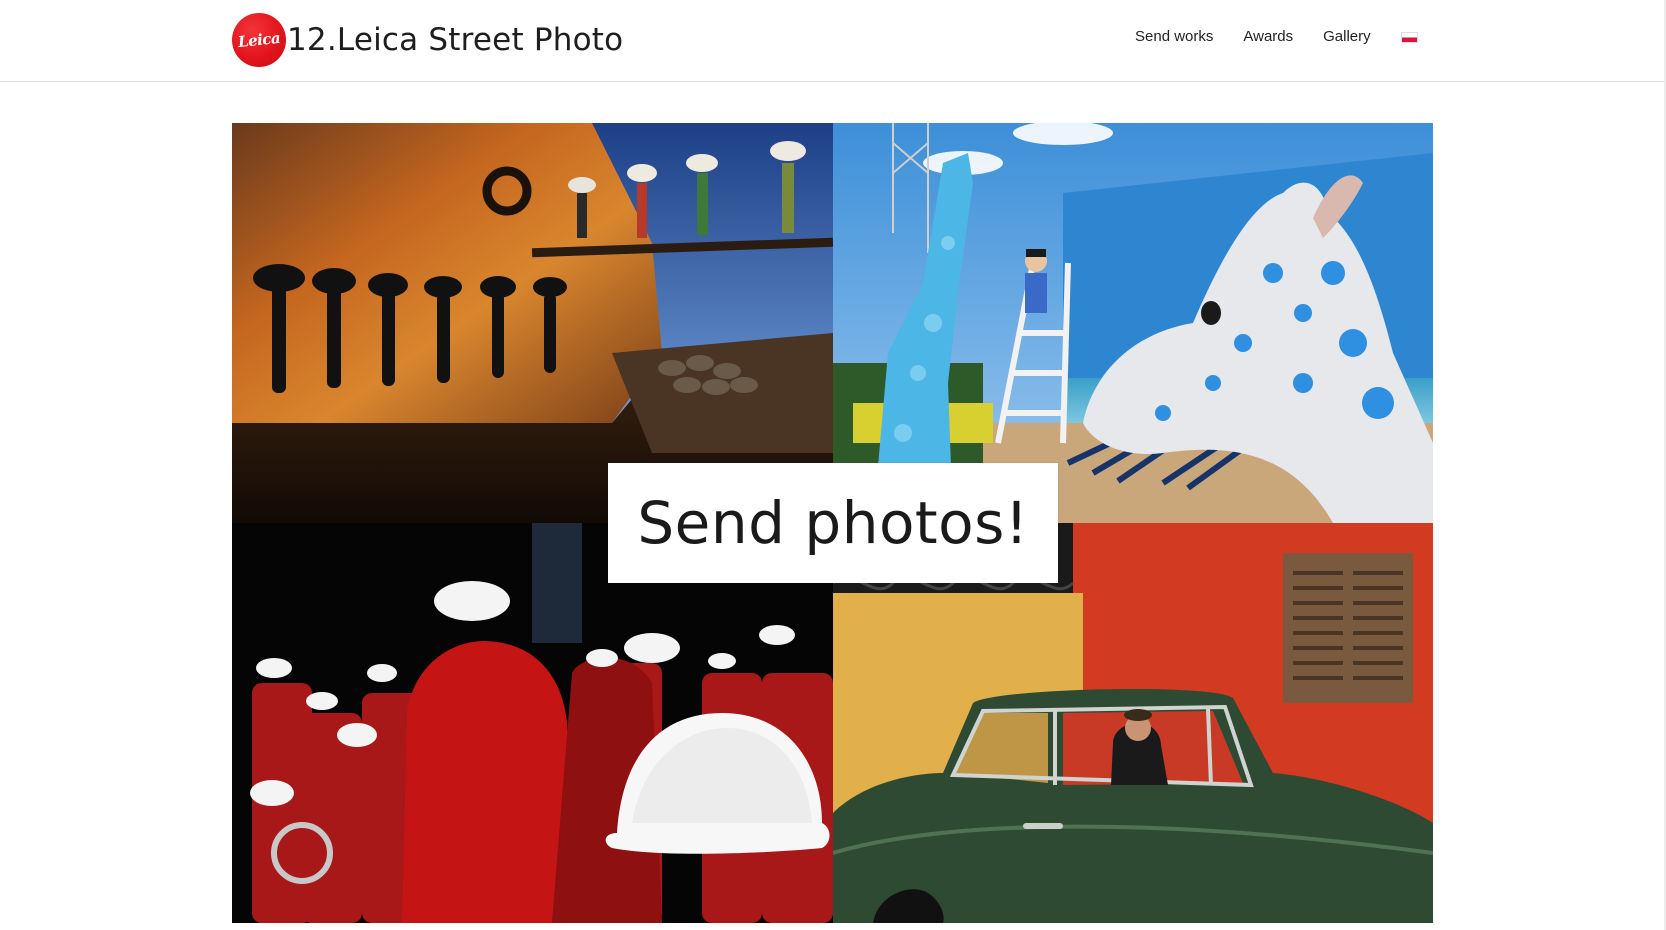 The height and width of the screenshot is (930, 1666). I want to click on main-nav: Send works Awards Gallery, so click(1276, 36).